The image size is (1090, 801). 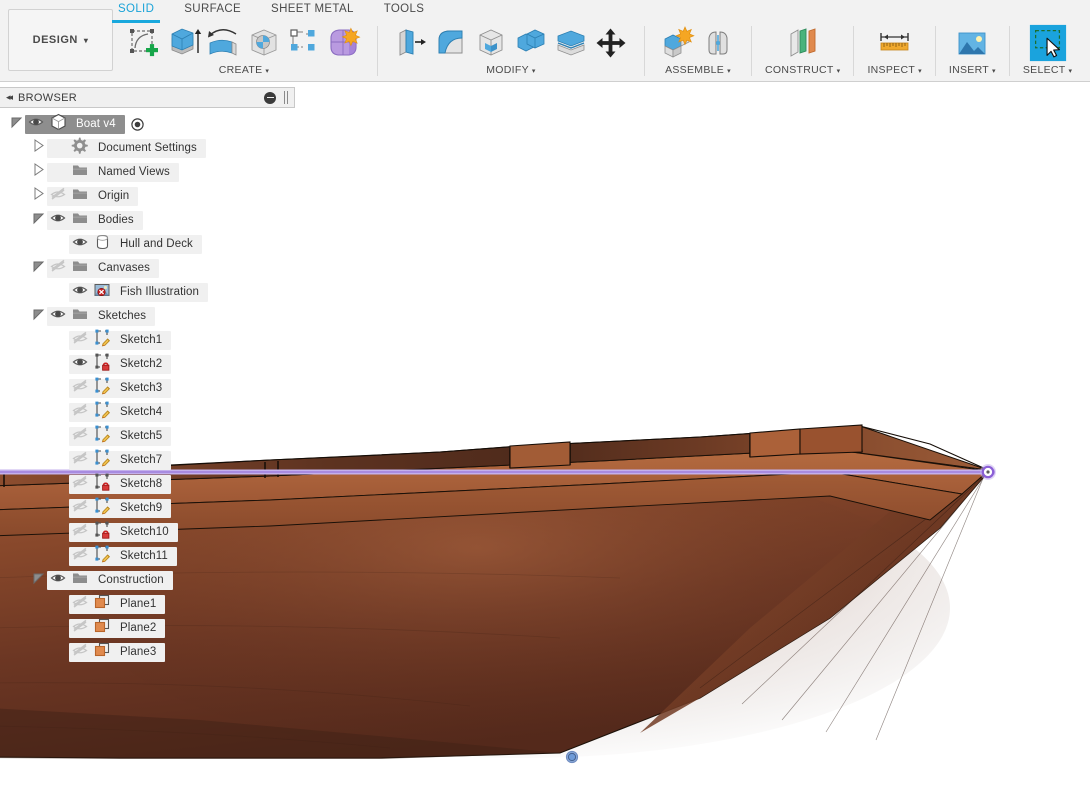 What do you see at coordinates (531, 43) in the screenshot?
I see `combine-icon` at bounding box center [531, 43].